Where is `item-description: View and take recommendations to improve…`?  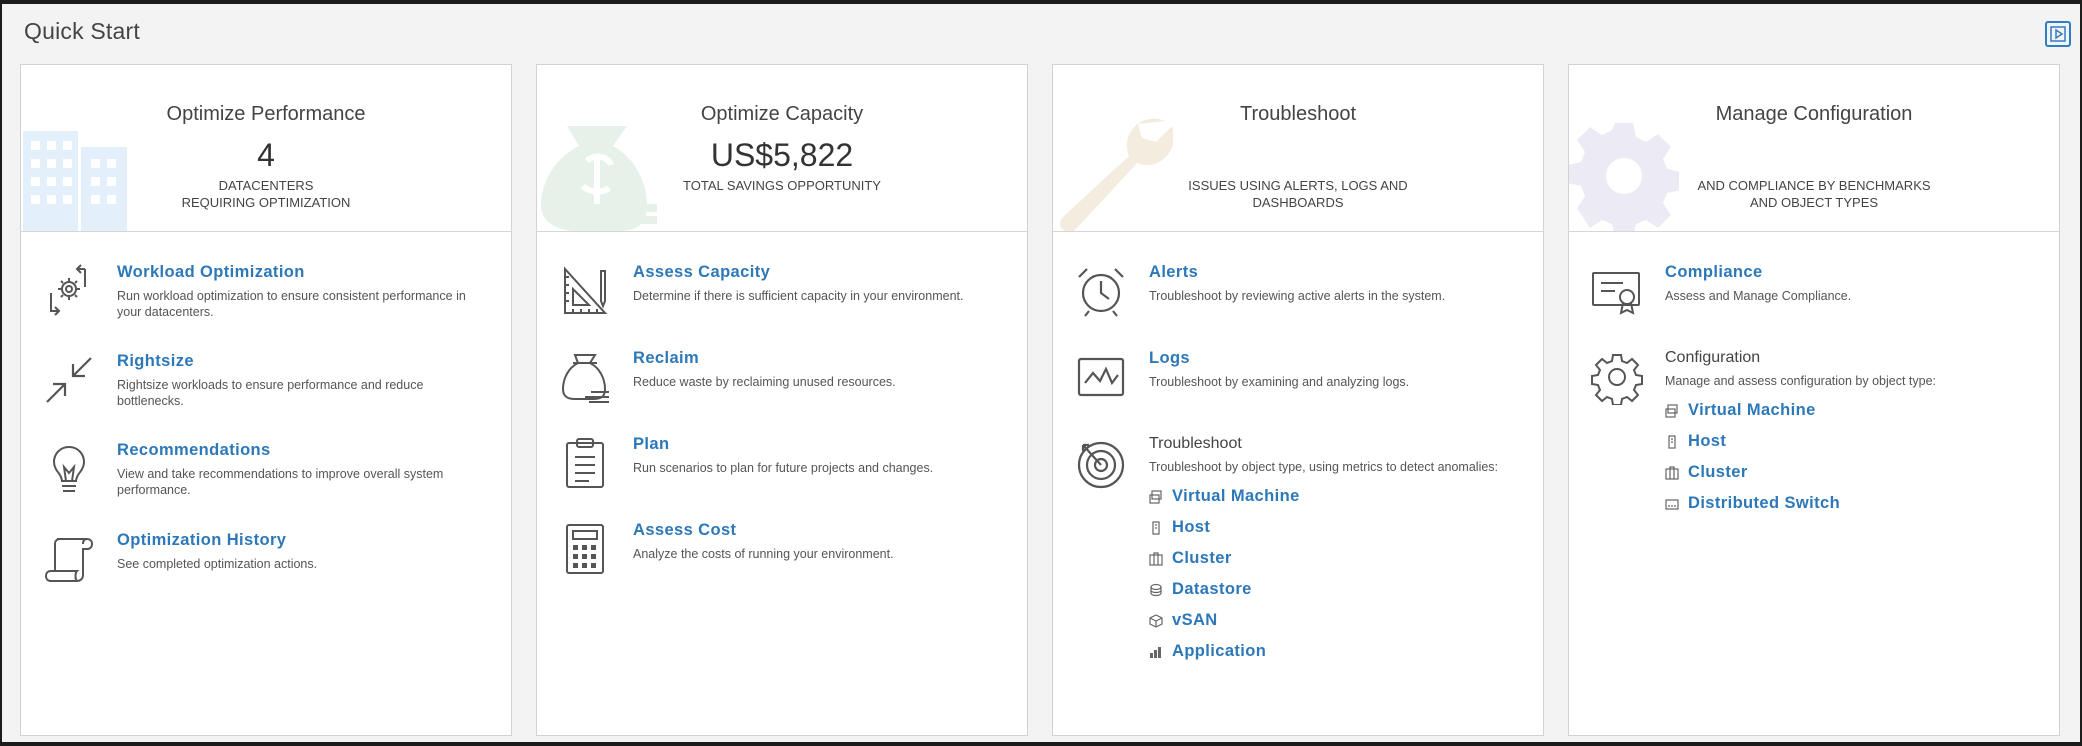
item-description: View and take recommendations to improve… is located at coordinates (280, 482).